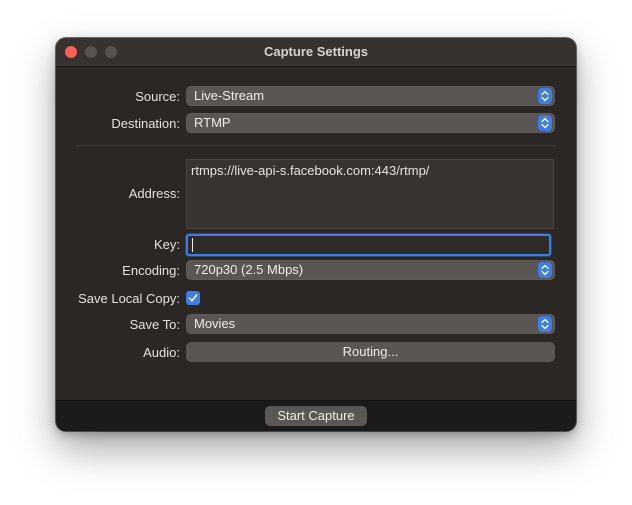 This screenshot has width=632, height=505. What do you see at coordinates (215, 323) in the screenshot?
I see `save-to-value: Movies` at bounding box center [215, 323].